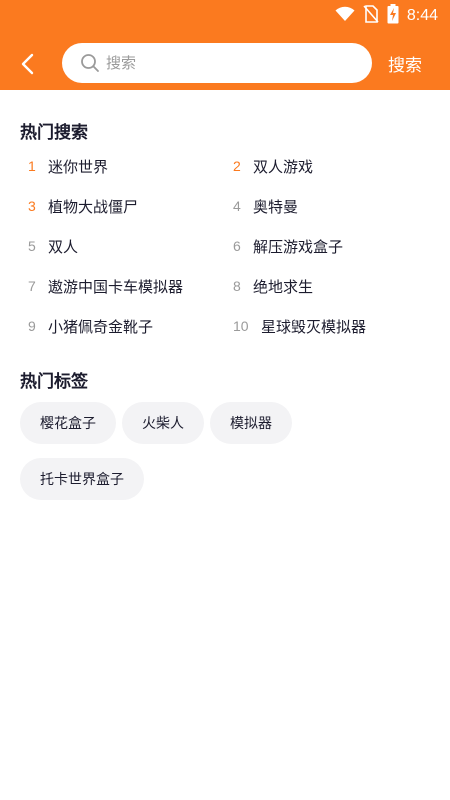 This screenshot has width=450, height=800. I want to click on hot-search-label: 迷你世界, so click(78, 166).